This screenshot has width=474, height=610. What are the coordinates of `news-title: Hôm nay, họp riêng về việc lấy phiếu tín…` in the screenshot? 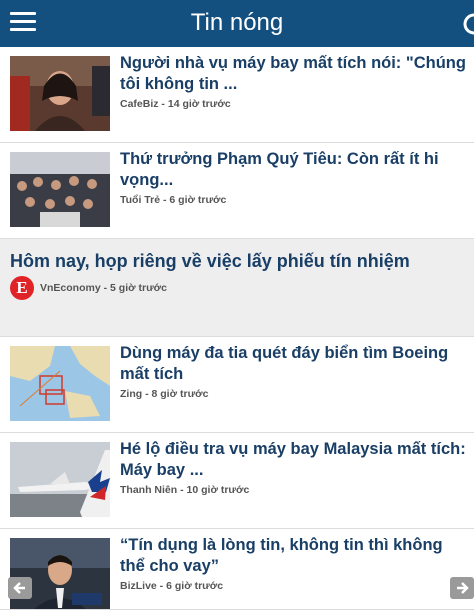 It's located at (237, 261).